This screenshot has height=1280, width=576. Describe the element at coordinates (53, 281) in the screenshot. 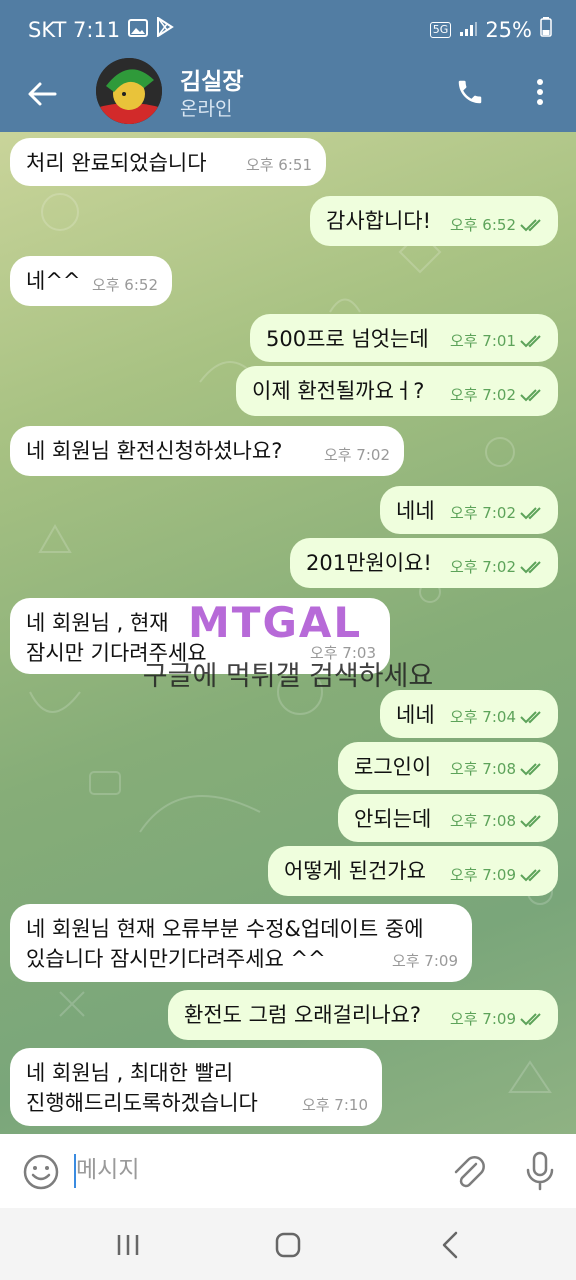

I see `message-text: 네^^` at that location.